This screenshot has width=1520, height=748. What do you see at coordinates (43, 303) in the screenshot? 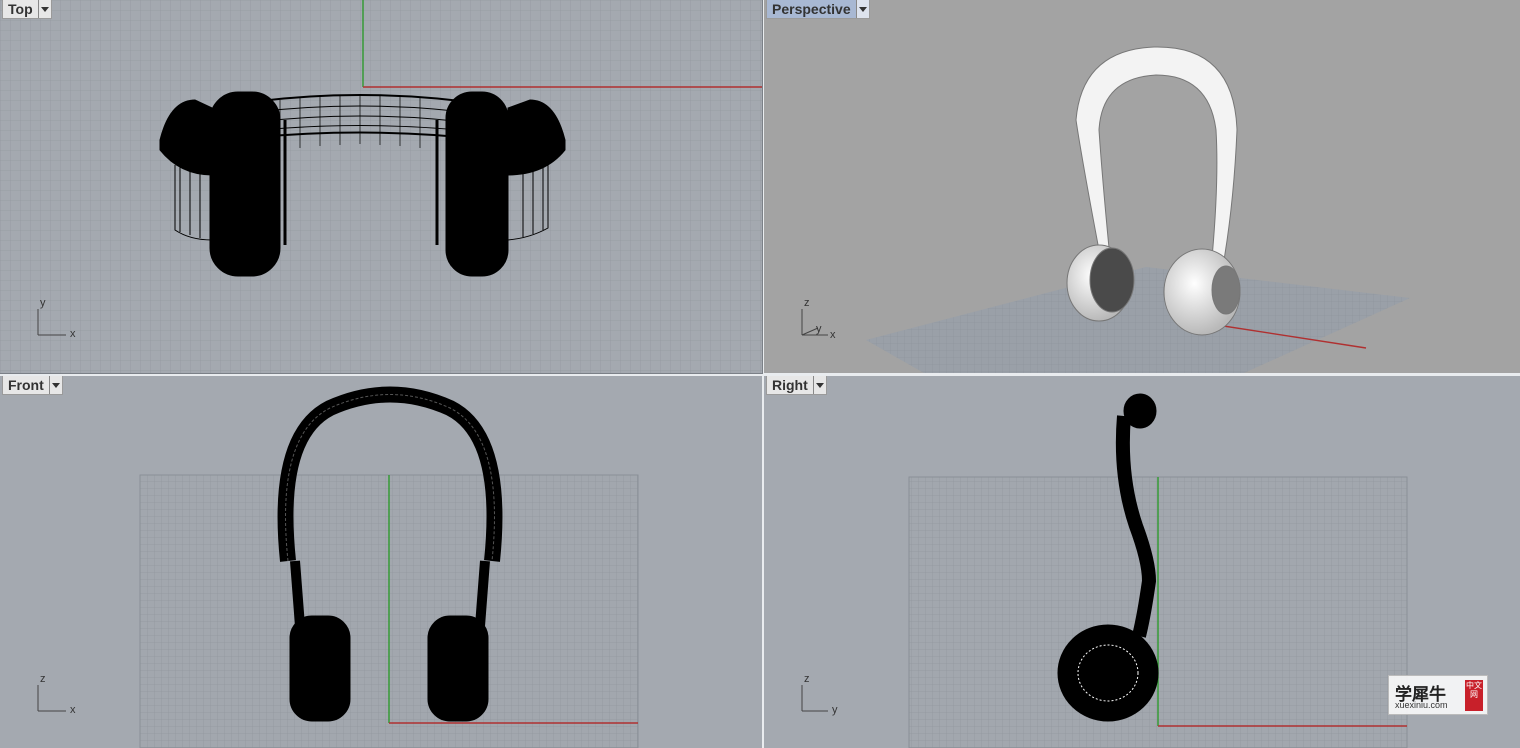
I see `axis-label-a: y` at bounding box center [43, 303].